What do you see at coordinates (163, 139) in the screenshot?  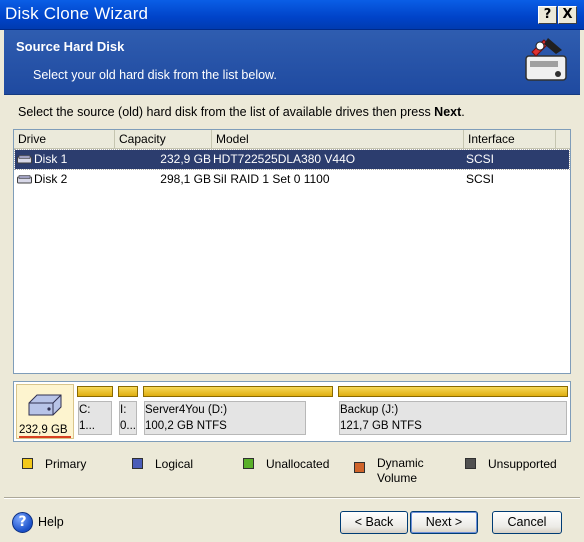 I see `column-capacity: Capacity` at bounding box center [163, 139].